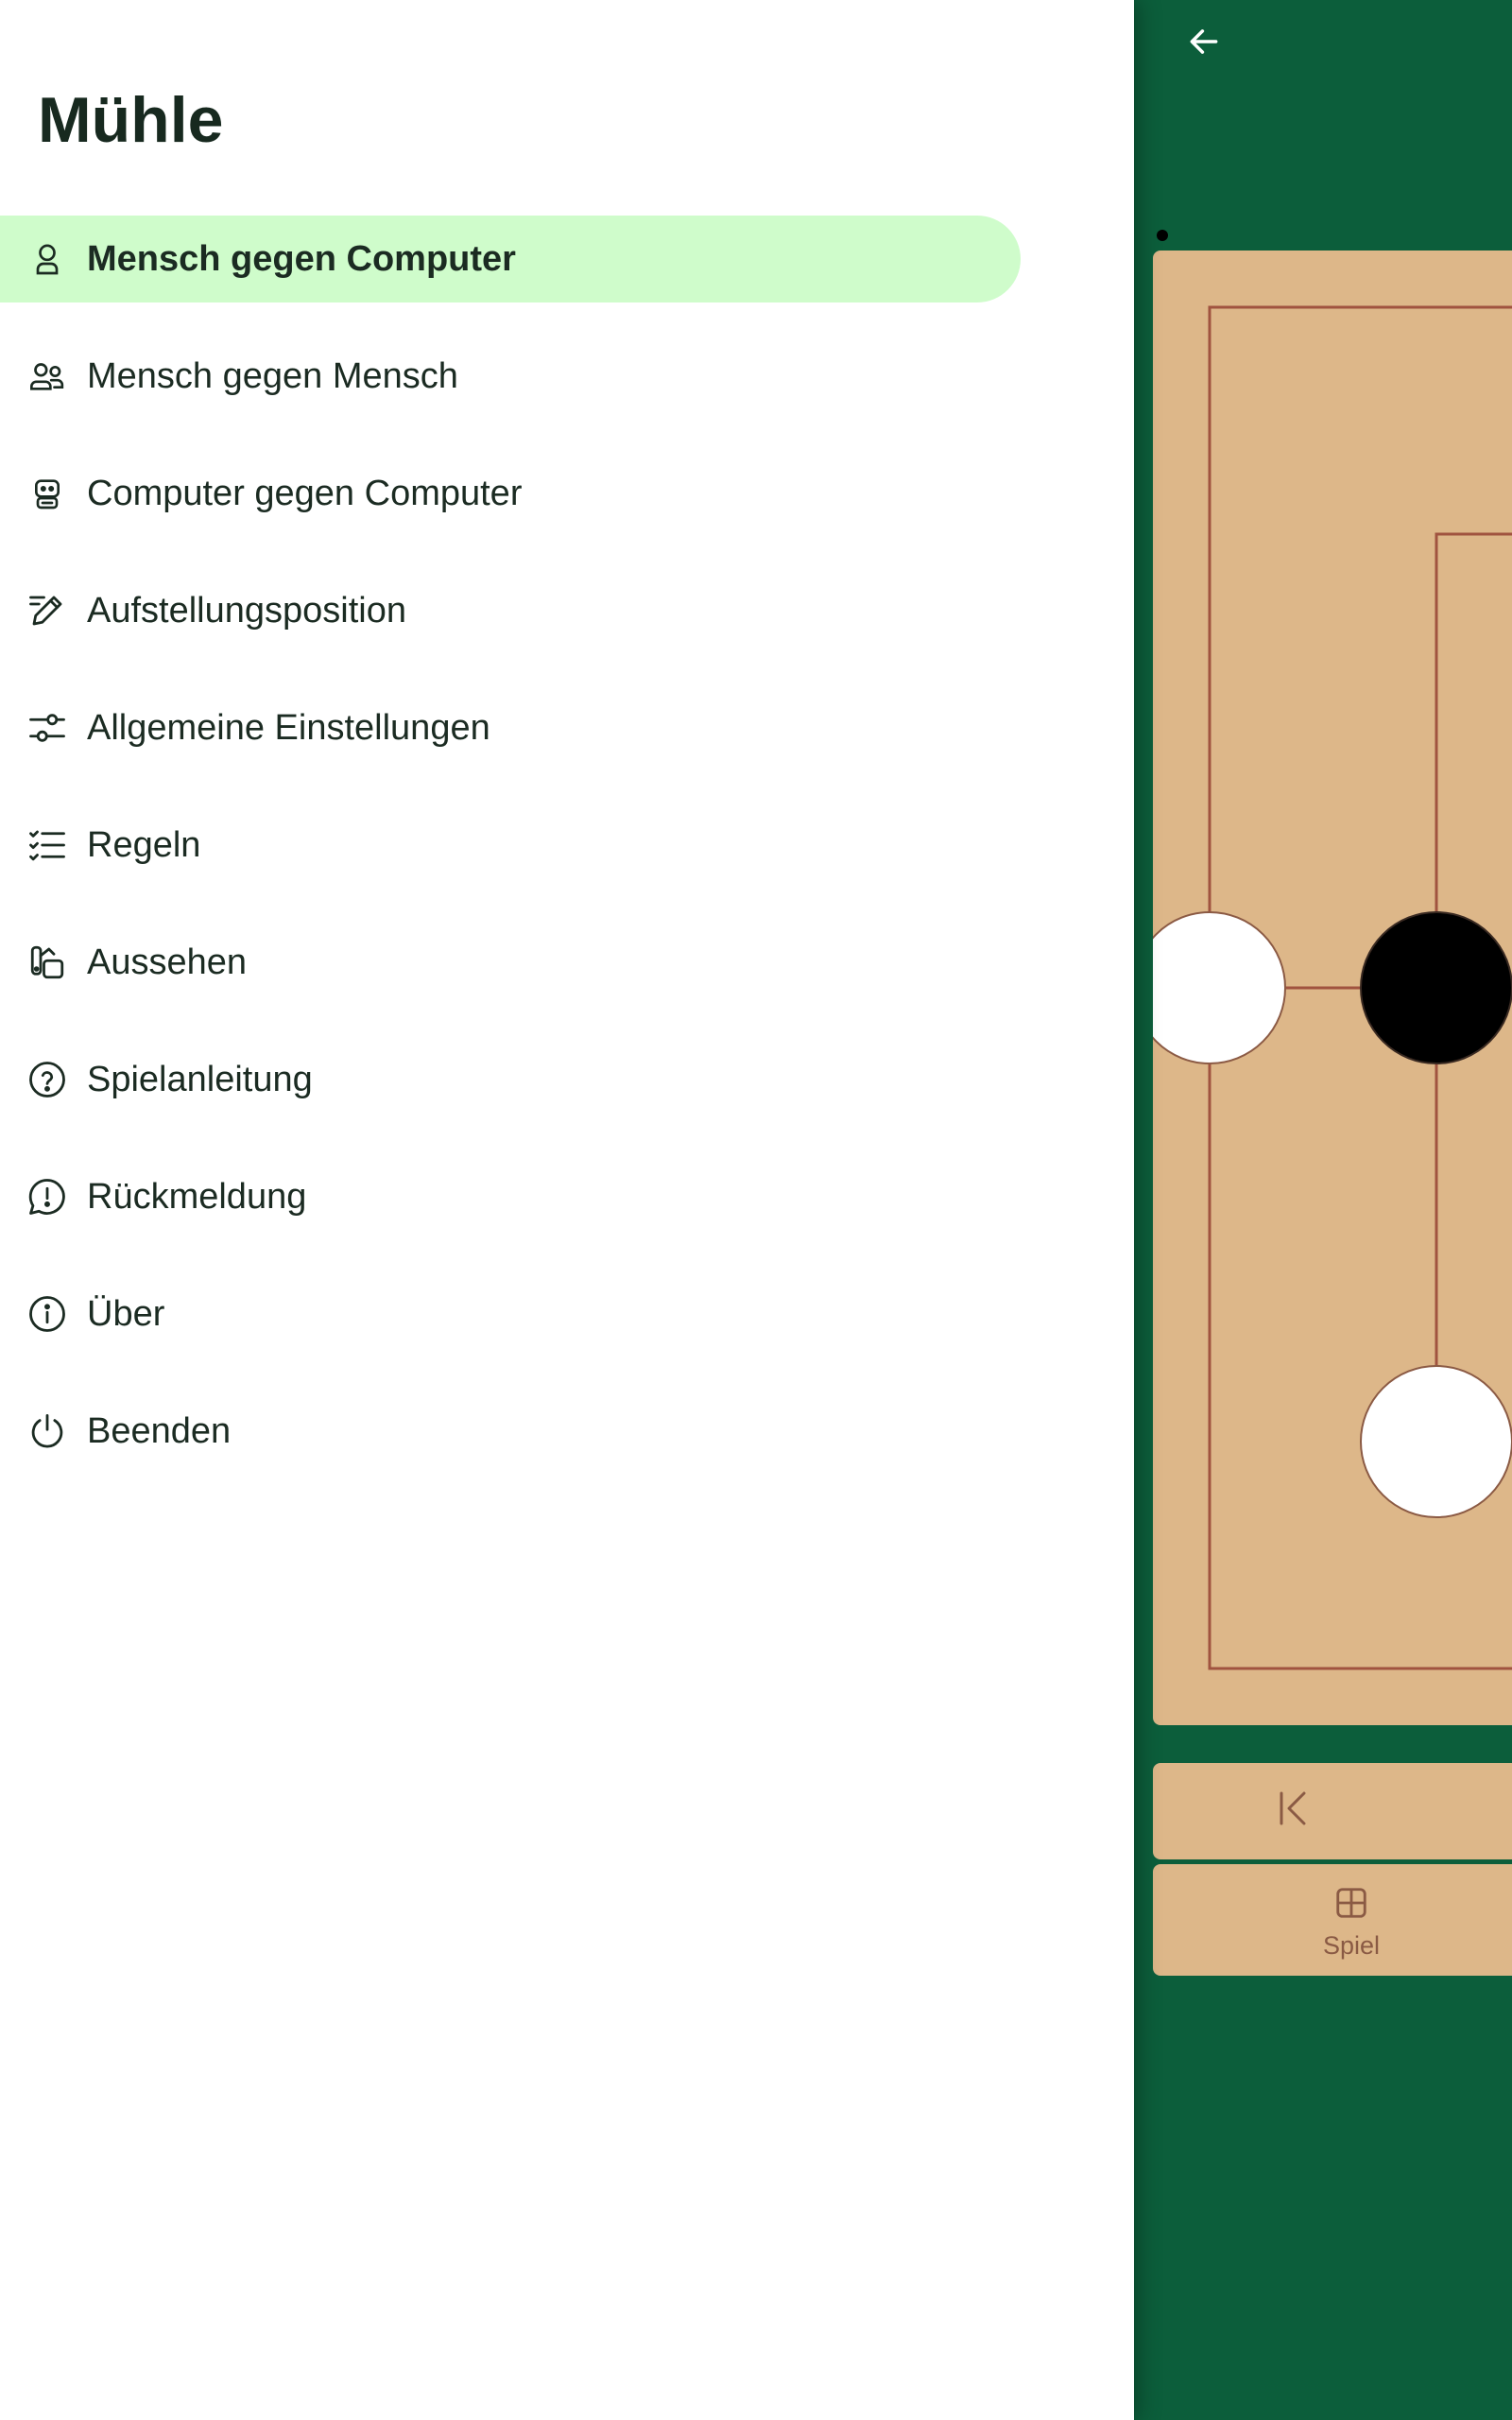 The width and height of the screenshot is (1512, 2420). What do you see at coordinates (47, 845) in the screenshot?
I see `checklist-icon` at bounding box center [47, 845].